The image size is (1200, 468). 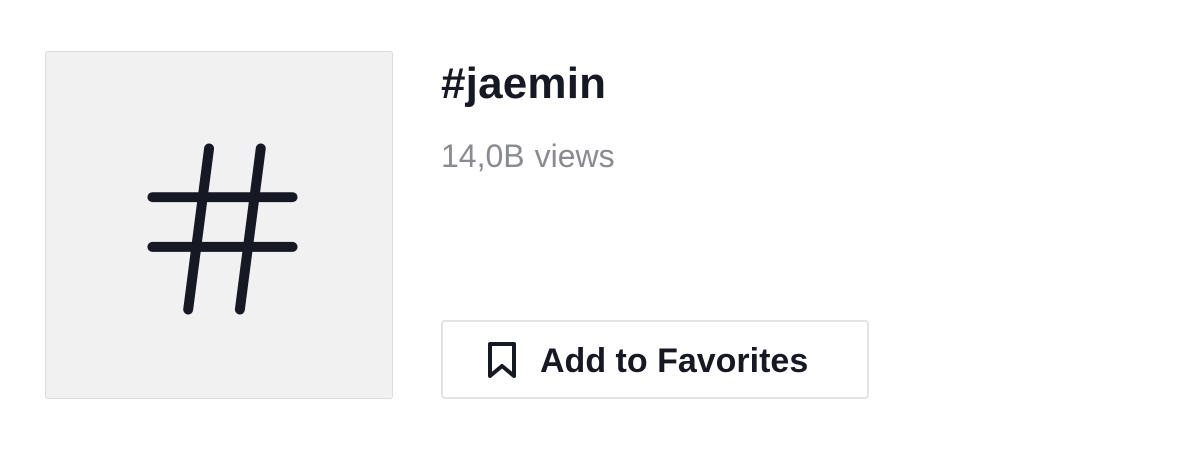 I want to click on hashtag-icon, so click(x=222, y=229).